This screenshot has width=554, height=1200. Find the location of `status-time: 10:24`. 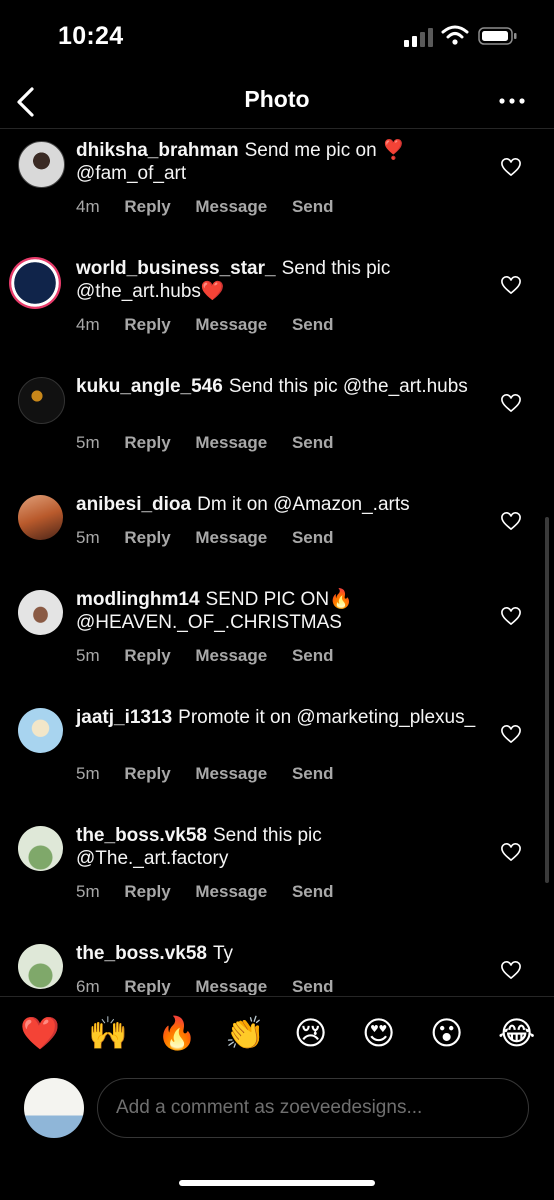

status-time: 10:24 is located at coordinates (91, 36).